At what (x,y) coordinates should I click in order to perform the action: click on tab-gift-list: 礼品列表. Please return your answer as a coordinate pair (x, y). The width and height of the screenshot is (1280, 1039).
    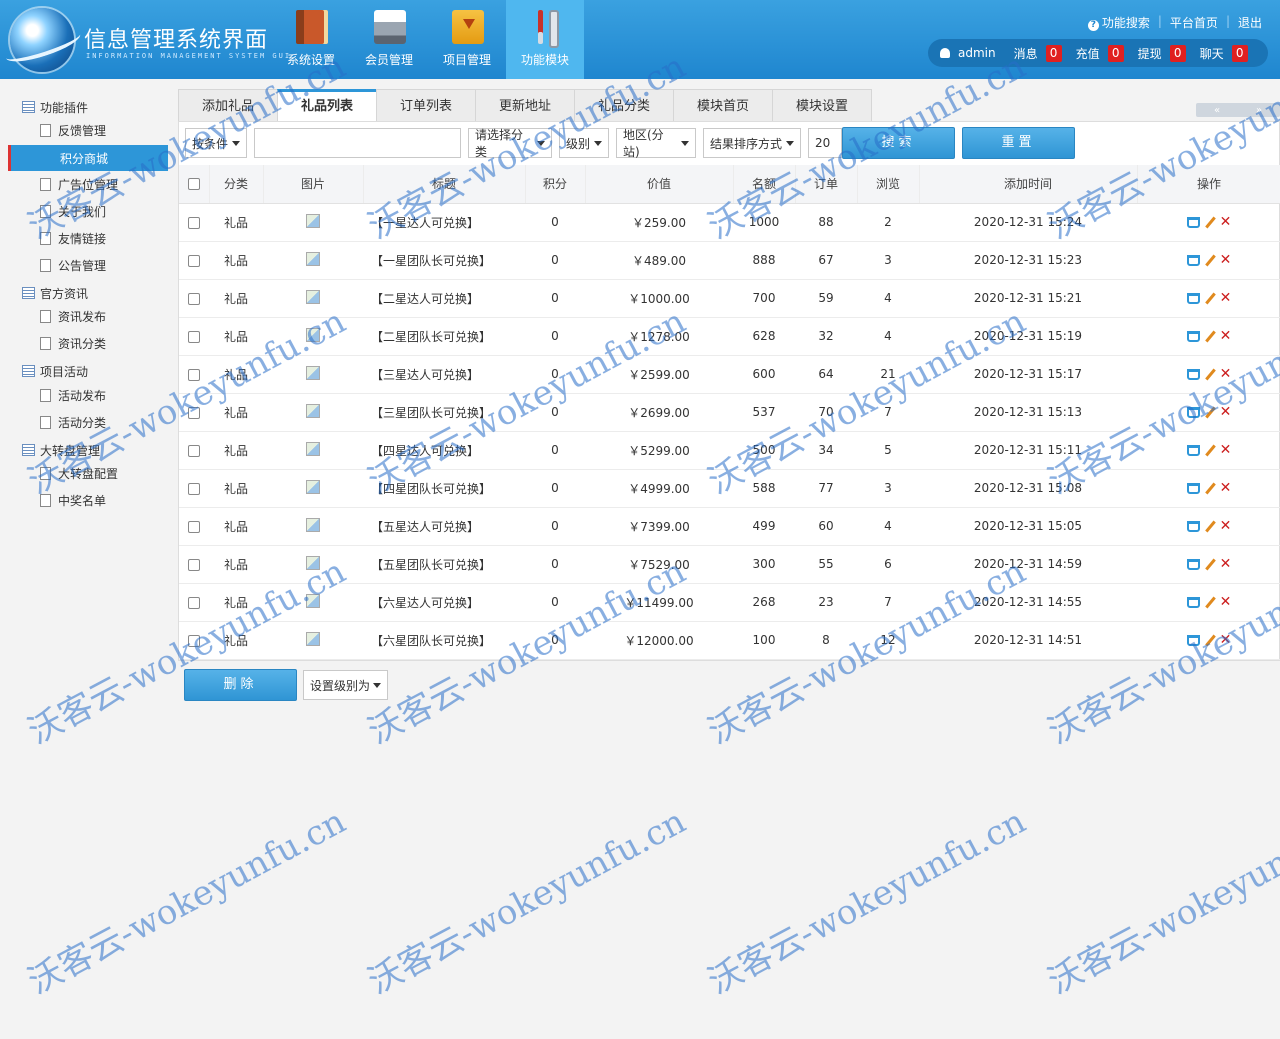
    Looking at the image, I should click on (327, 105).